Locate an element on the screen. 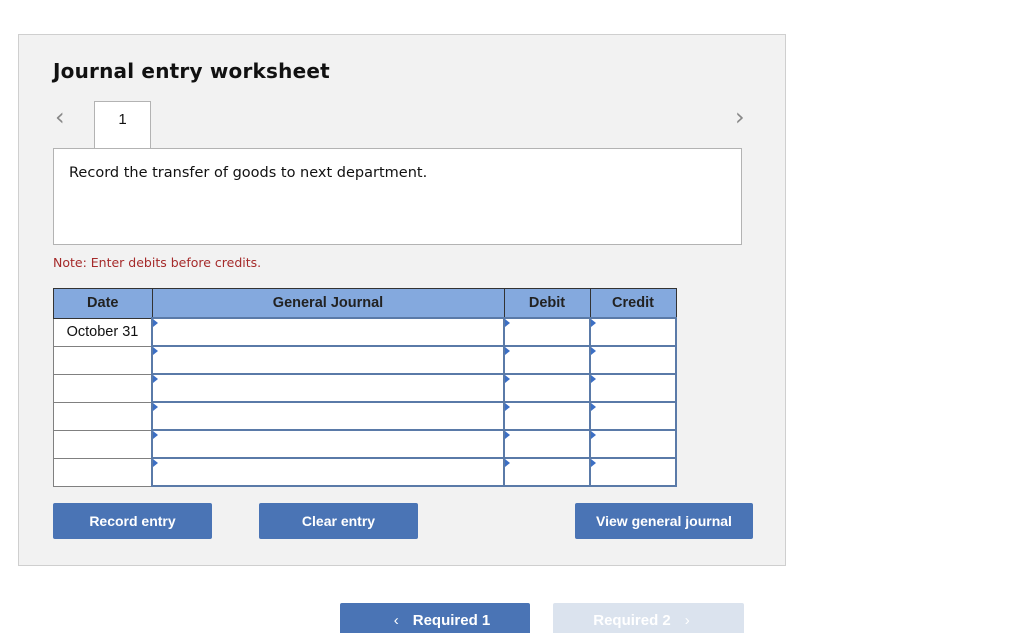 The image size is (1024, 639). required-1-button: ‹ Required 1 is located at coordinates (435, 618).